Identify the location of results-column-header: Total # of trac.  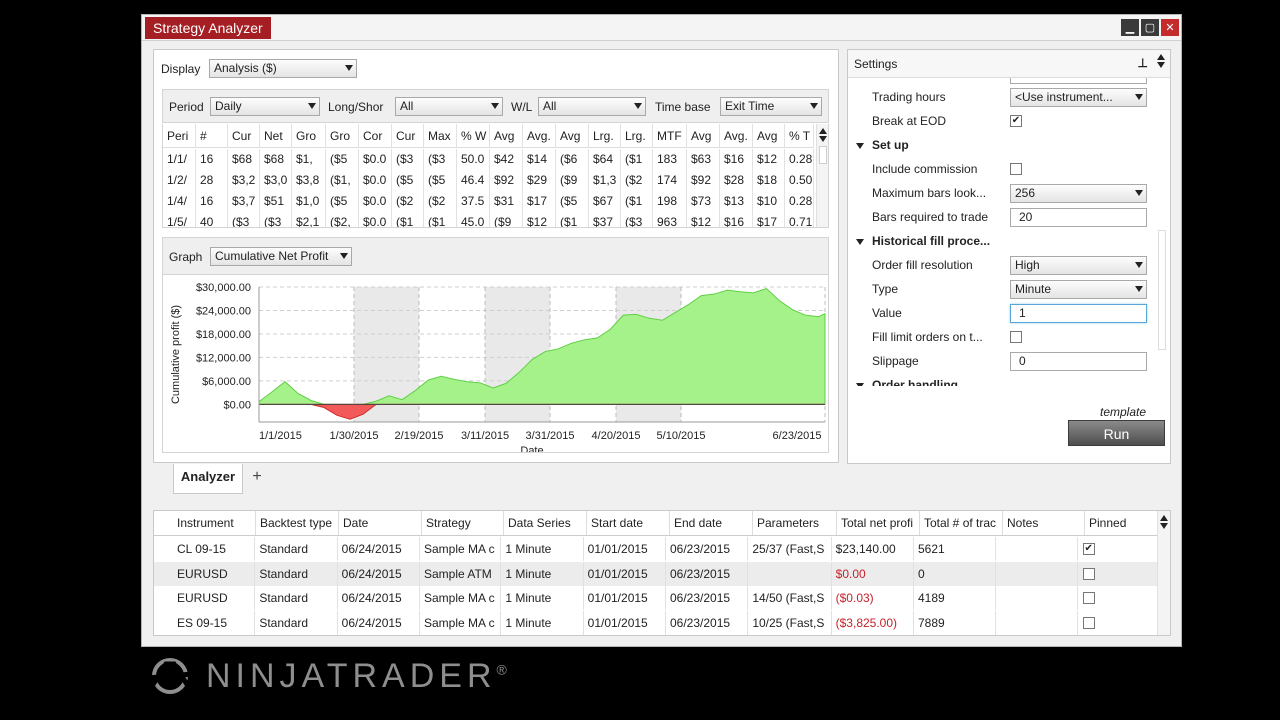
(961, 523).